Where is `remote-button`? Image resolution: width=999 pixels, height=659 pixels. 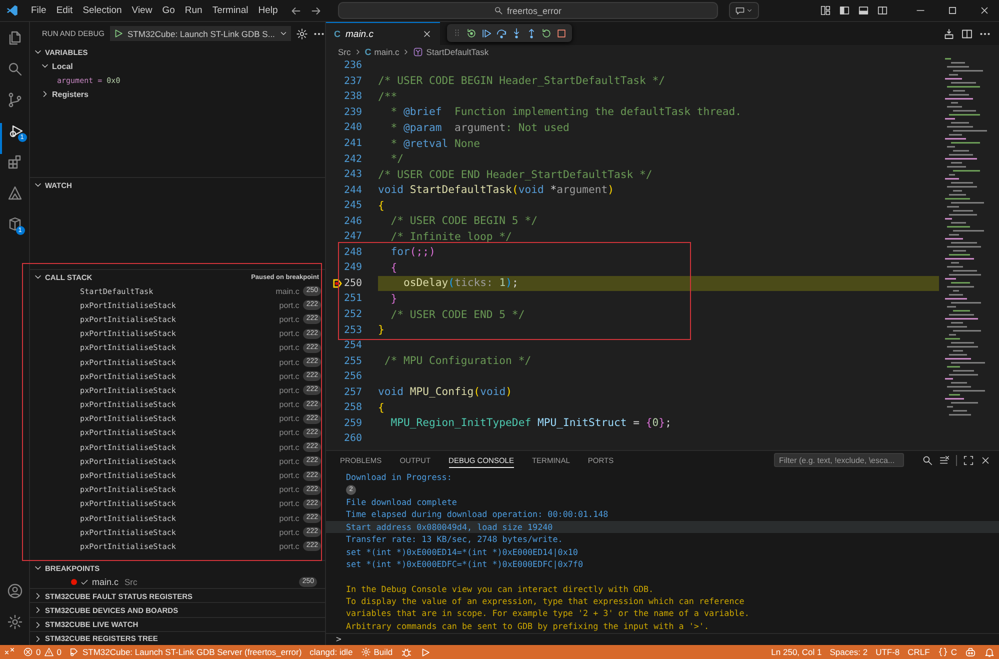 remote-button is located at coordinates (9, 652).